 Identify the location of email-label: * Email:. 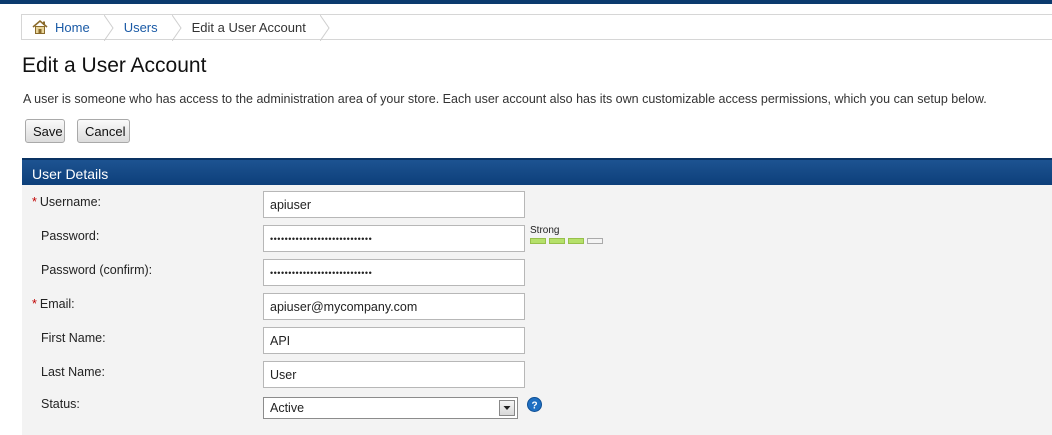
(53, 304).